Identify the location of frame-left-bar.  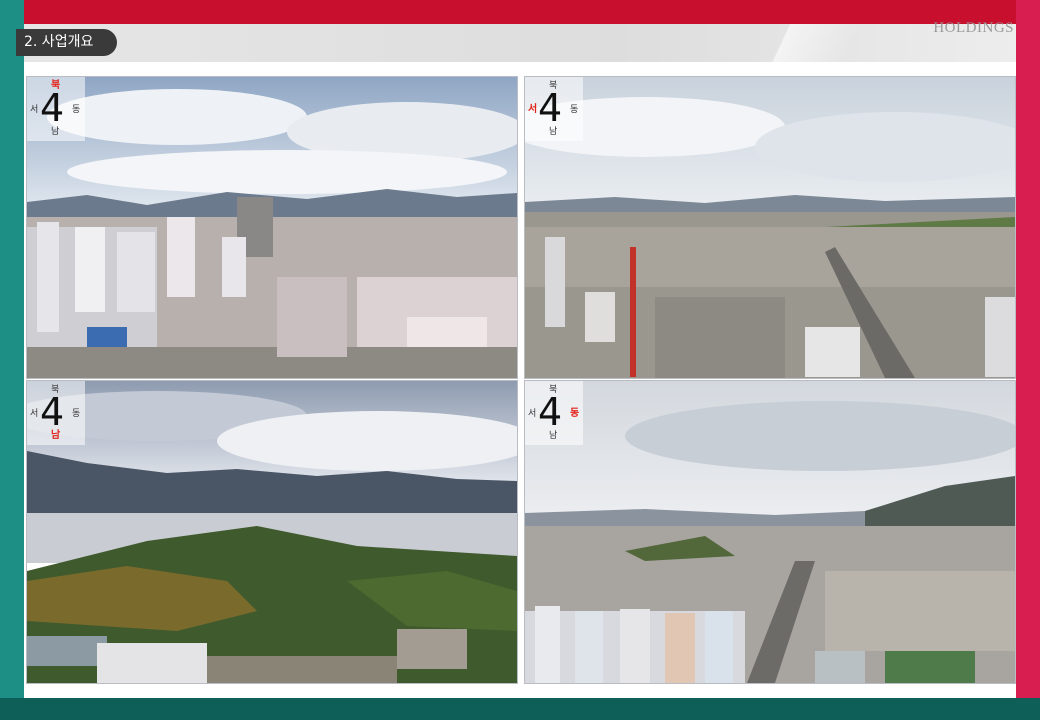
(12, 360).